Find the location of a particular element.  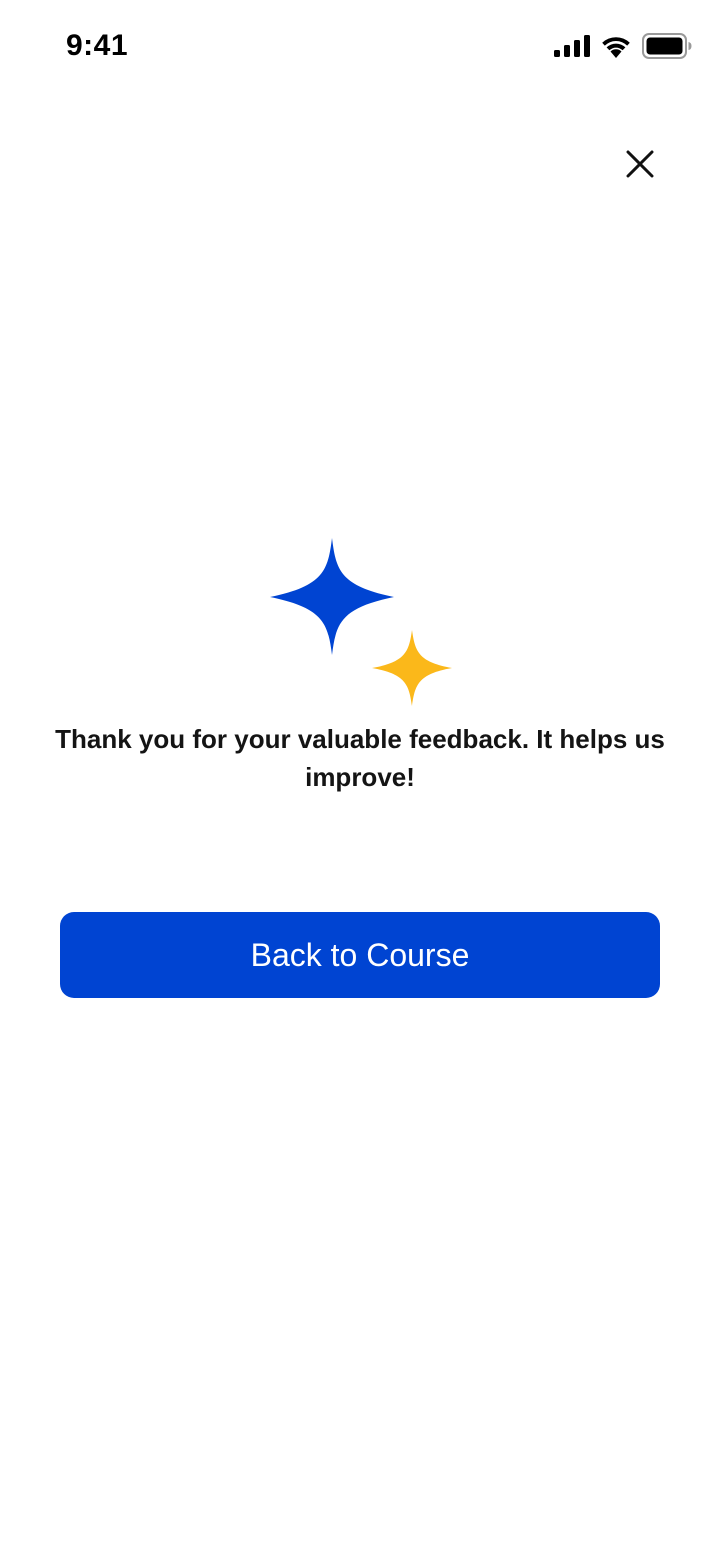

sparkle-large-icon is located at coordinates (332, 596).